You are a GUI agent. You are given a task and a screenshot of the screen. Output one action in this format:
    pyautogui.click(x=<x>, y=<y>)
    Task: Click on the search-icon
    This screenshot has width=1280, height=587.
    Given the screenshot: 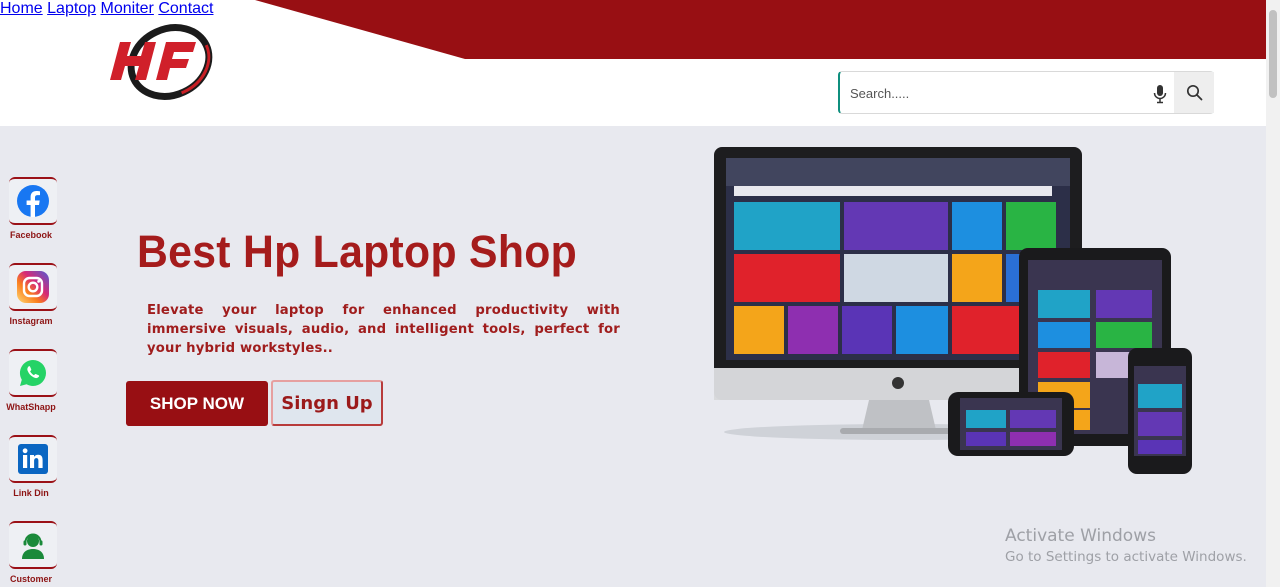 What is the action you would take?
    pyautogui.click(x=1194, y=92)
    